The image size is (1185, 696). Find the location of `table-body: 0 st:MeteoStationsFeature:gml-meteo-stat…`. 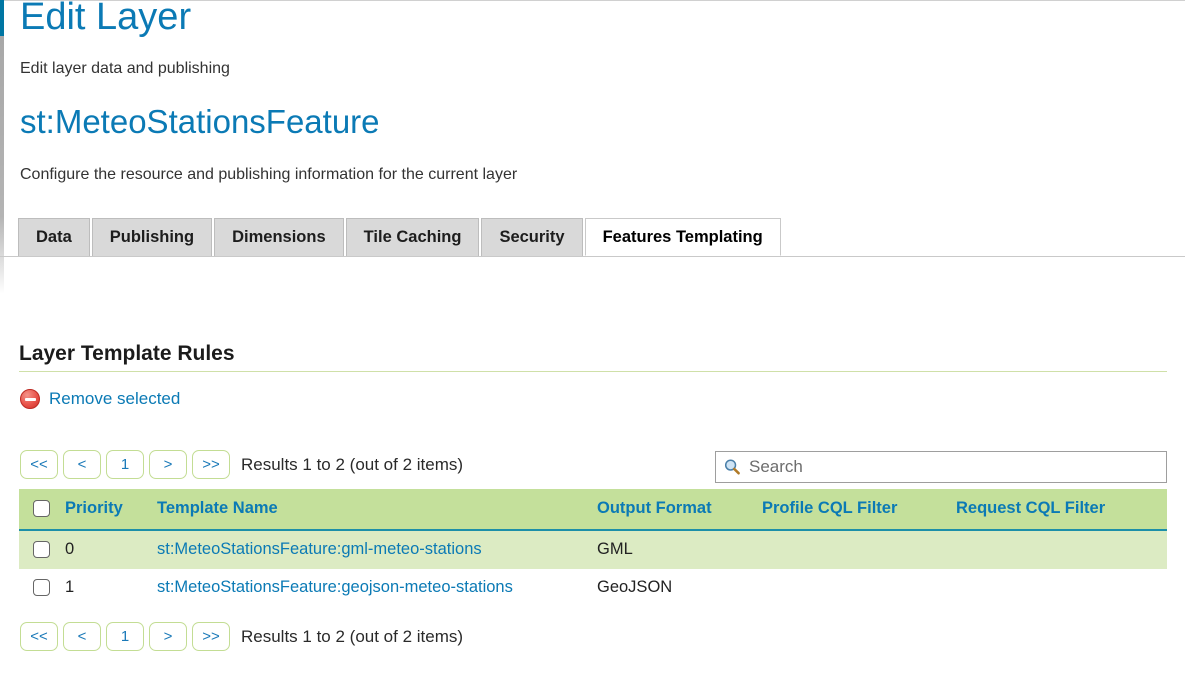

table-body: 0 st:MeteoStationsFeature:gml-meteo-stat… is located at coordinates (593, 568).